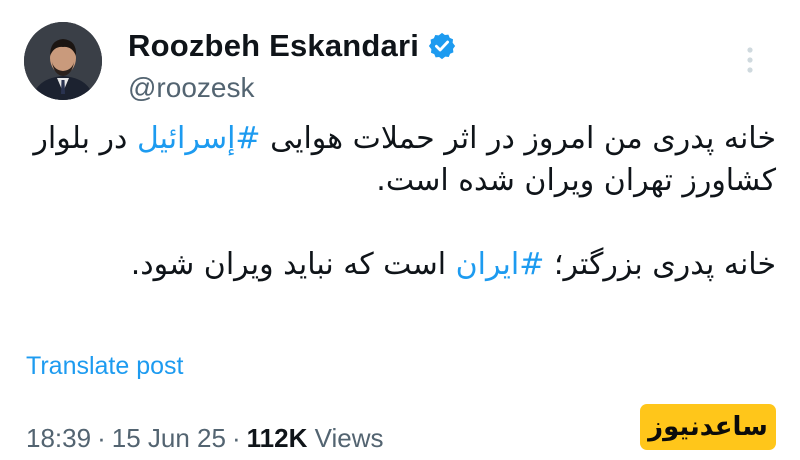 This screenshot has width=800, height=460. I want to click on tweet-date: 15 Jun 25, so click(169, 438).